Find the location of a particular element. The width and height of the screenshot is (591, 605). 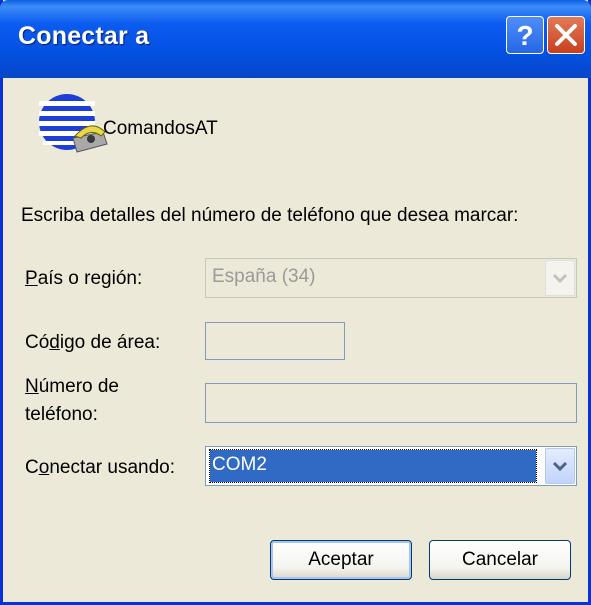

help-icon: ? is located at coordinates (525, 35).